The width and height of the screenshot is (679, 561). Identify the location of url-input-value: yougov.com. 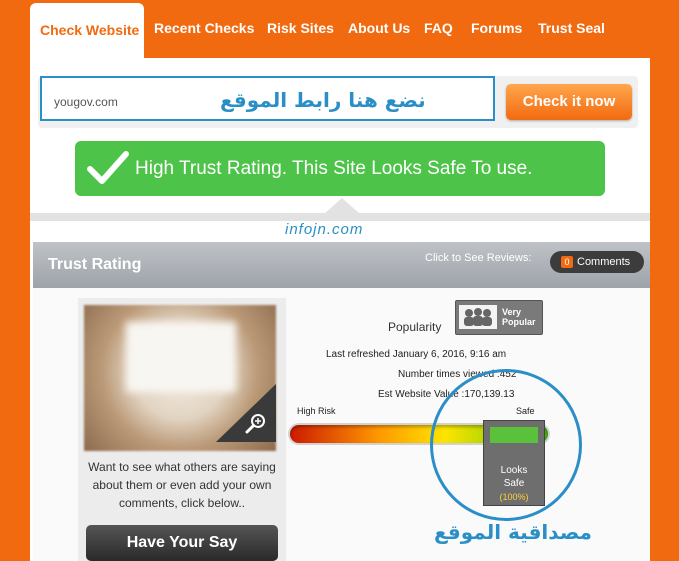
(86, 102).